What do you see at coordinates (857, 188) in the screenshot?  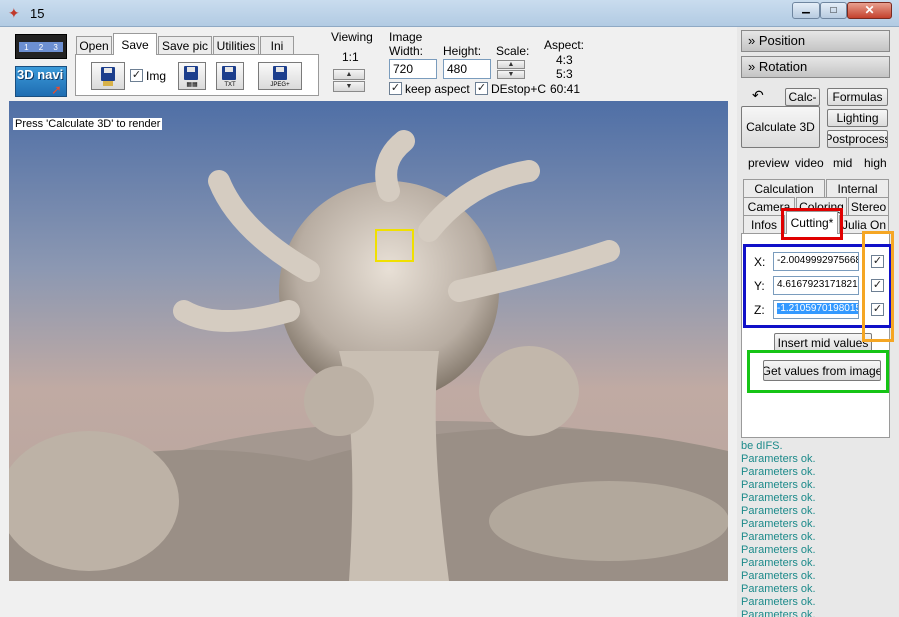 I see `tab-internal: Internal` at bounding box center [857, 188].